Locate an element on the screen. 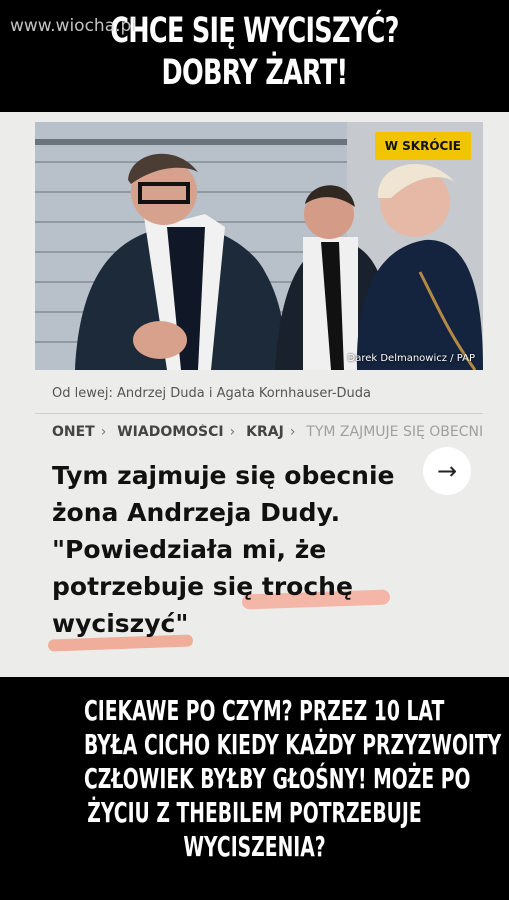  arrow-right-icon: → is located at coordinates (447, 471).